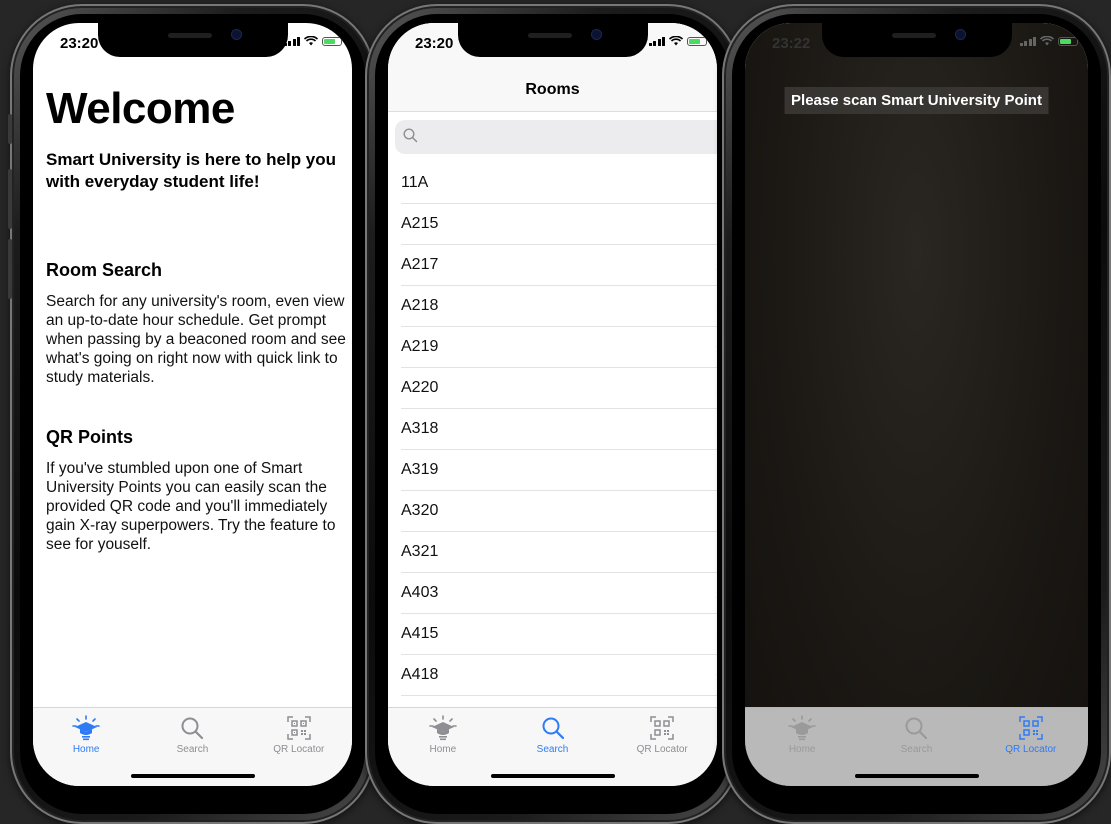  I want to click on room-row: A215 ›, so click(552, 224).